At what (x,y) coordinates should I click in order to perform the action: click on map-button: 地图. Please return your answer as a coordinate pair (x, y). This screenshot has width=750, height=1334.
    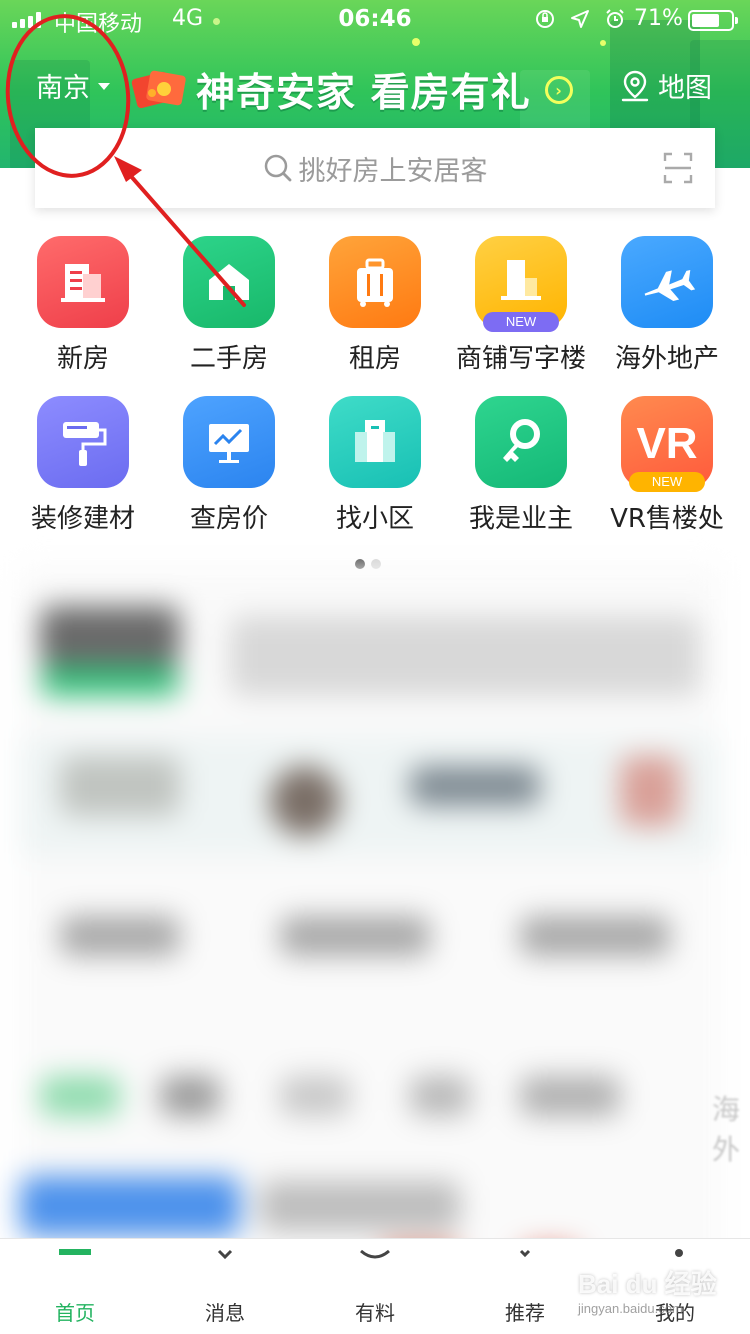
    Looking at the image, I should click on (666, 85).